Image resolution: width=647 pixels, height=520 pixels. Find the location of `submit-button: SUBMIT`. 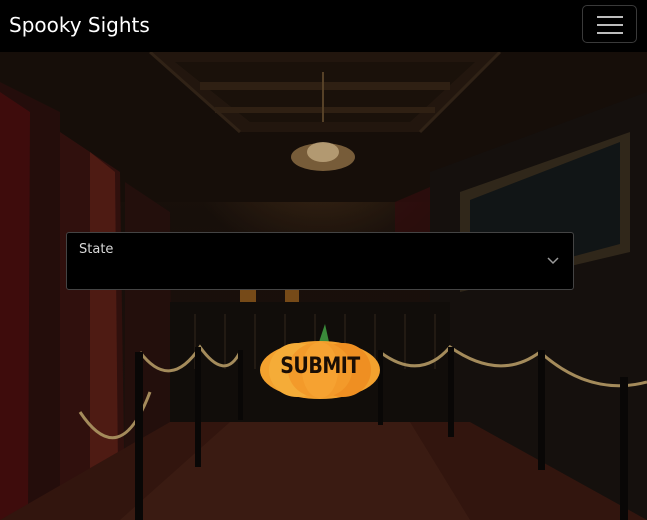

submit-button: SUBMIT is located at coordinates (320, 361).